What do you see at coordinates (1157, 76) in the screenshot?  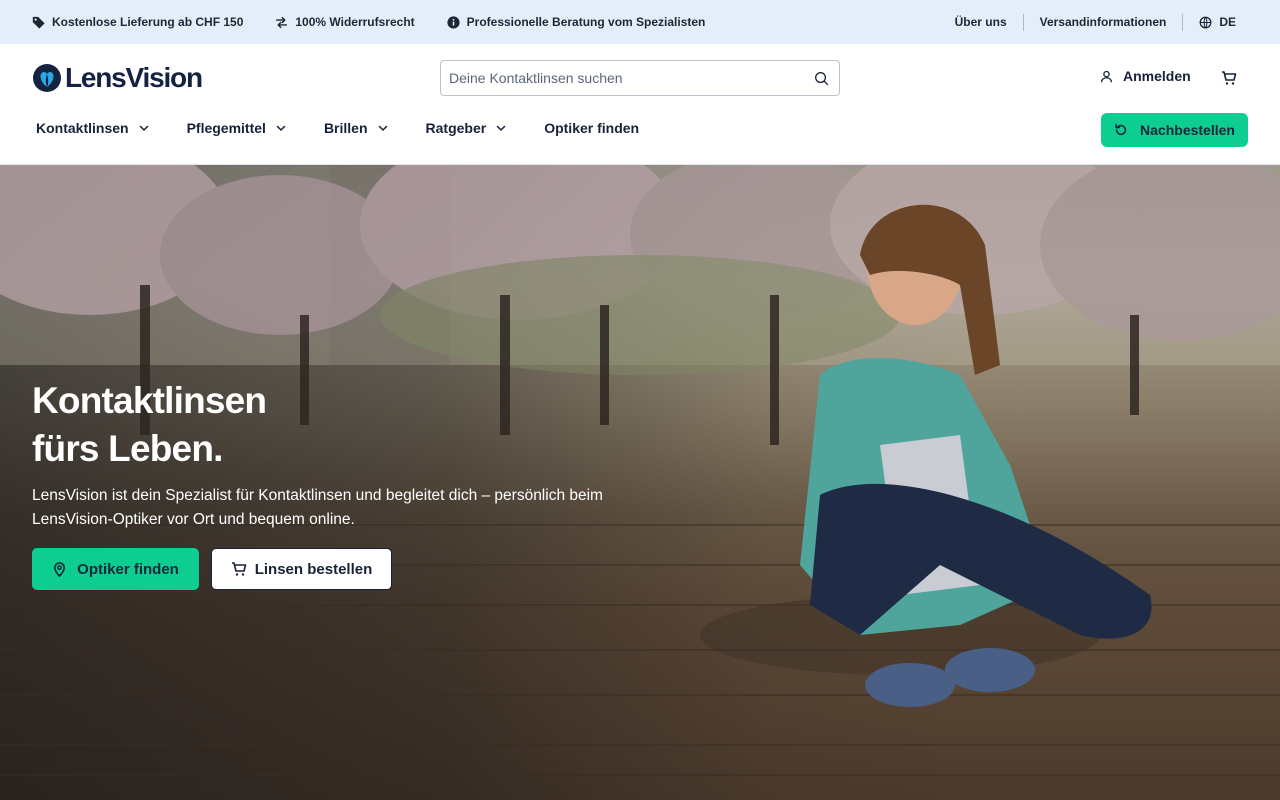 I see `login-label: Anmelden` at bounding box center [1157, 76].